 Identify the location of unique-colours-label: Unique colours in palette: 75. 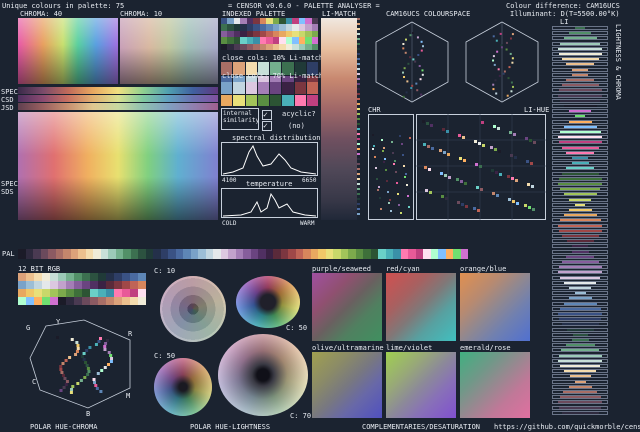
(63, 6).